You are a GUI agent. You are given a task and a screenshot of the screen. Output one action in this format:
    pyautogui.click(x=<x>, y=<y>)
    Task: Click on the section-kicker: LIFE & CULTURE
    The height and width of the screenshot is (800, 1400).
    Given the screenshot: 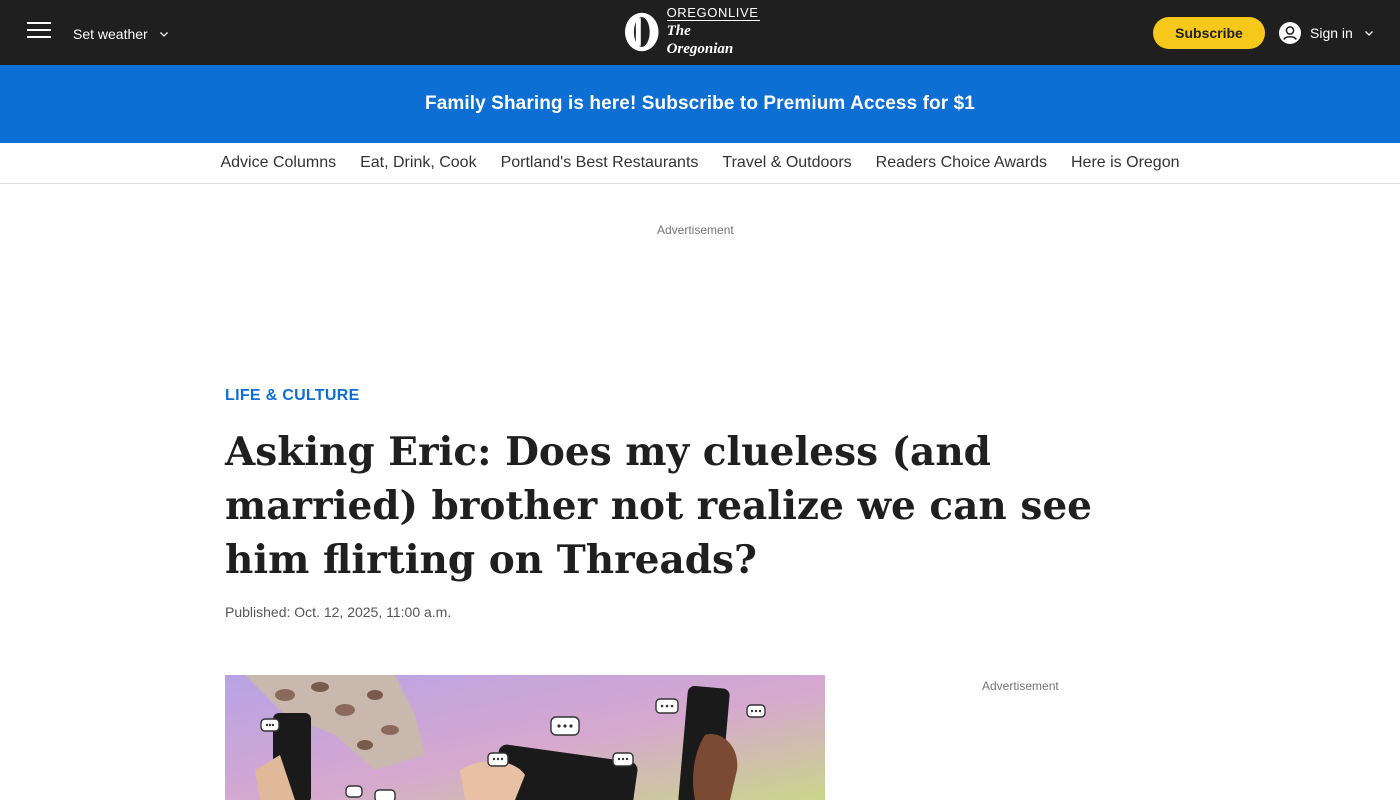 What is the action you would take?
    pyautogui.click(x=292, y=396)
    